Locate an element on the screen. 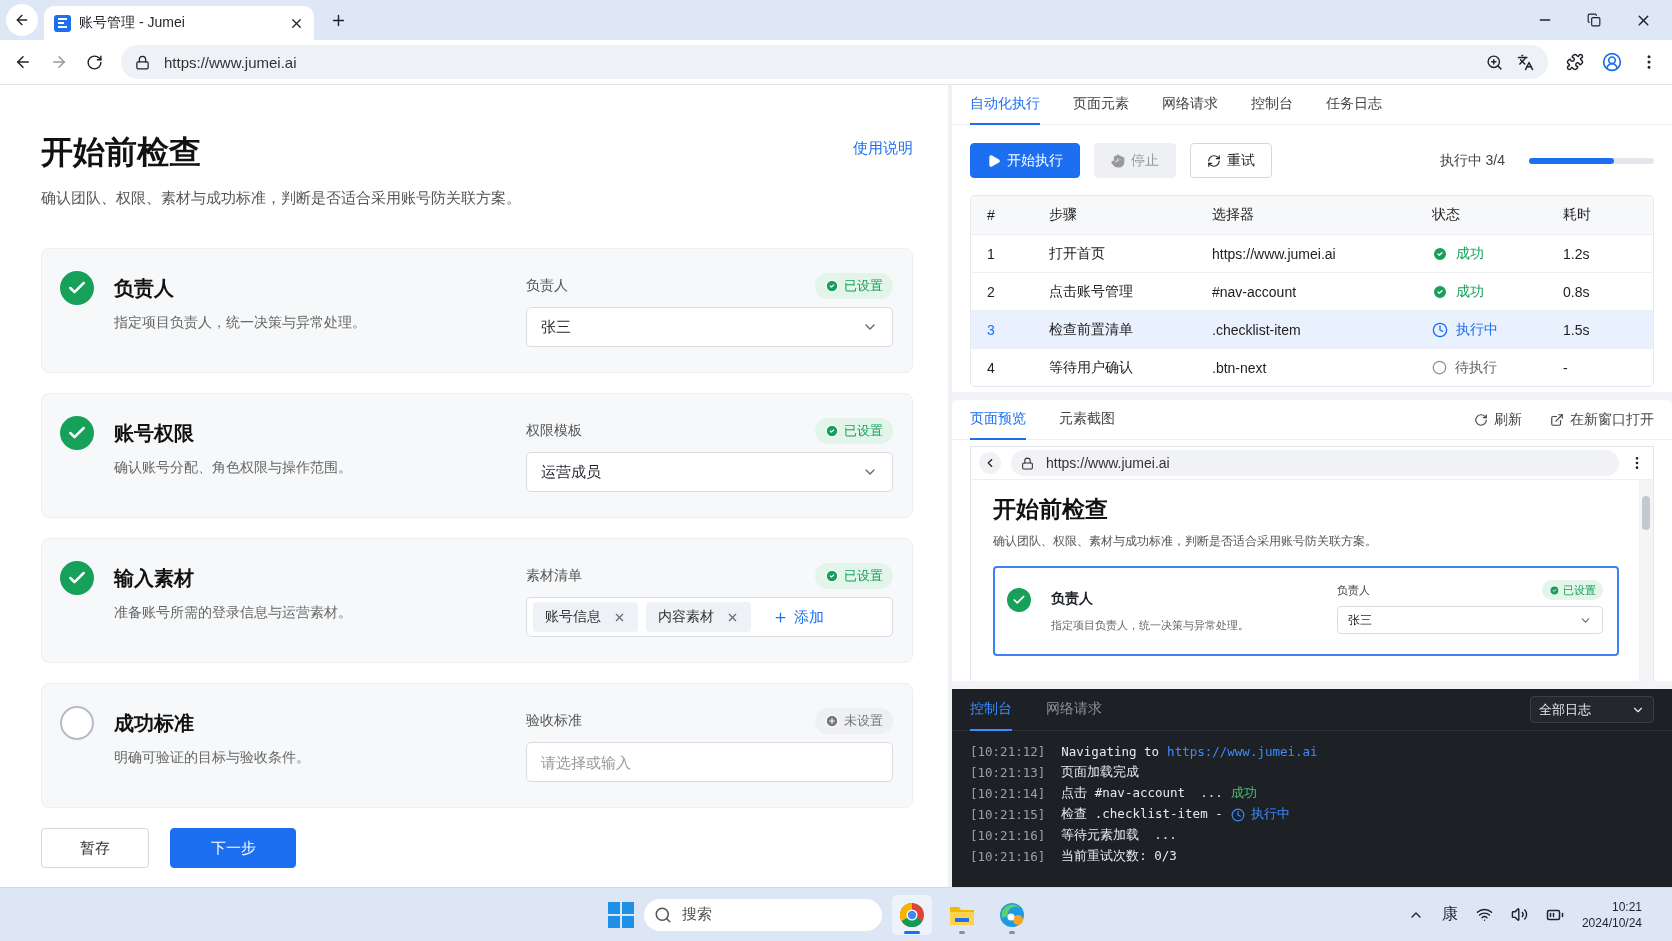  profile-icon is located at coordinates (1612, 62).